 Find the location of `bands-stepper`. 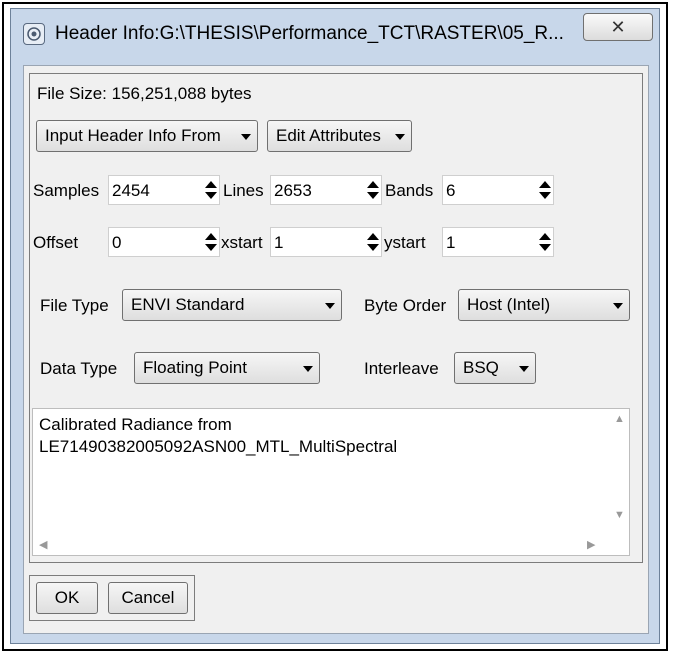

bands-stepper is located at coordinates (498, 190).